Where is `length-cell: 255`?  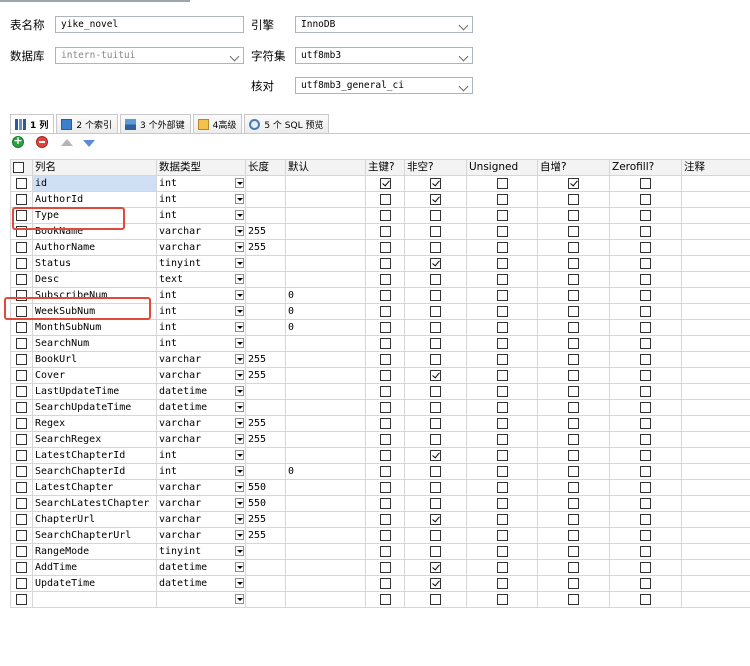
length-cell: 255 is located at coordinates (265, 535).